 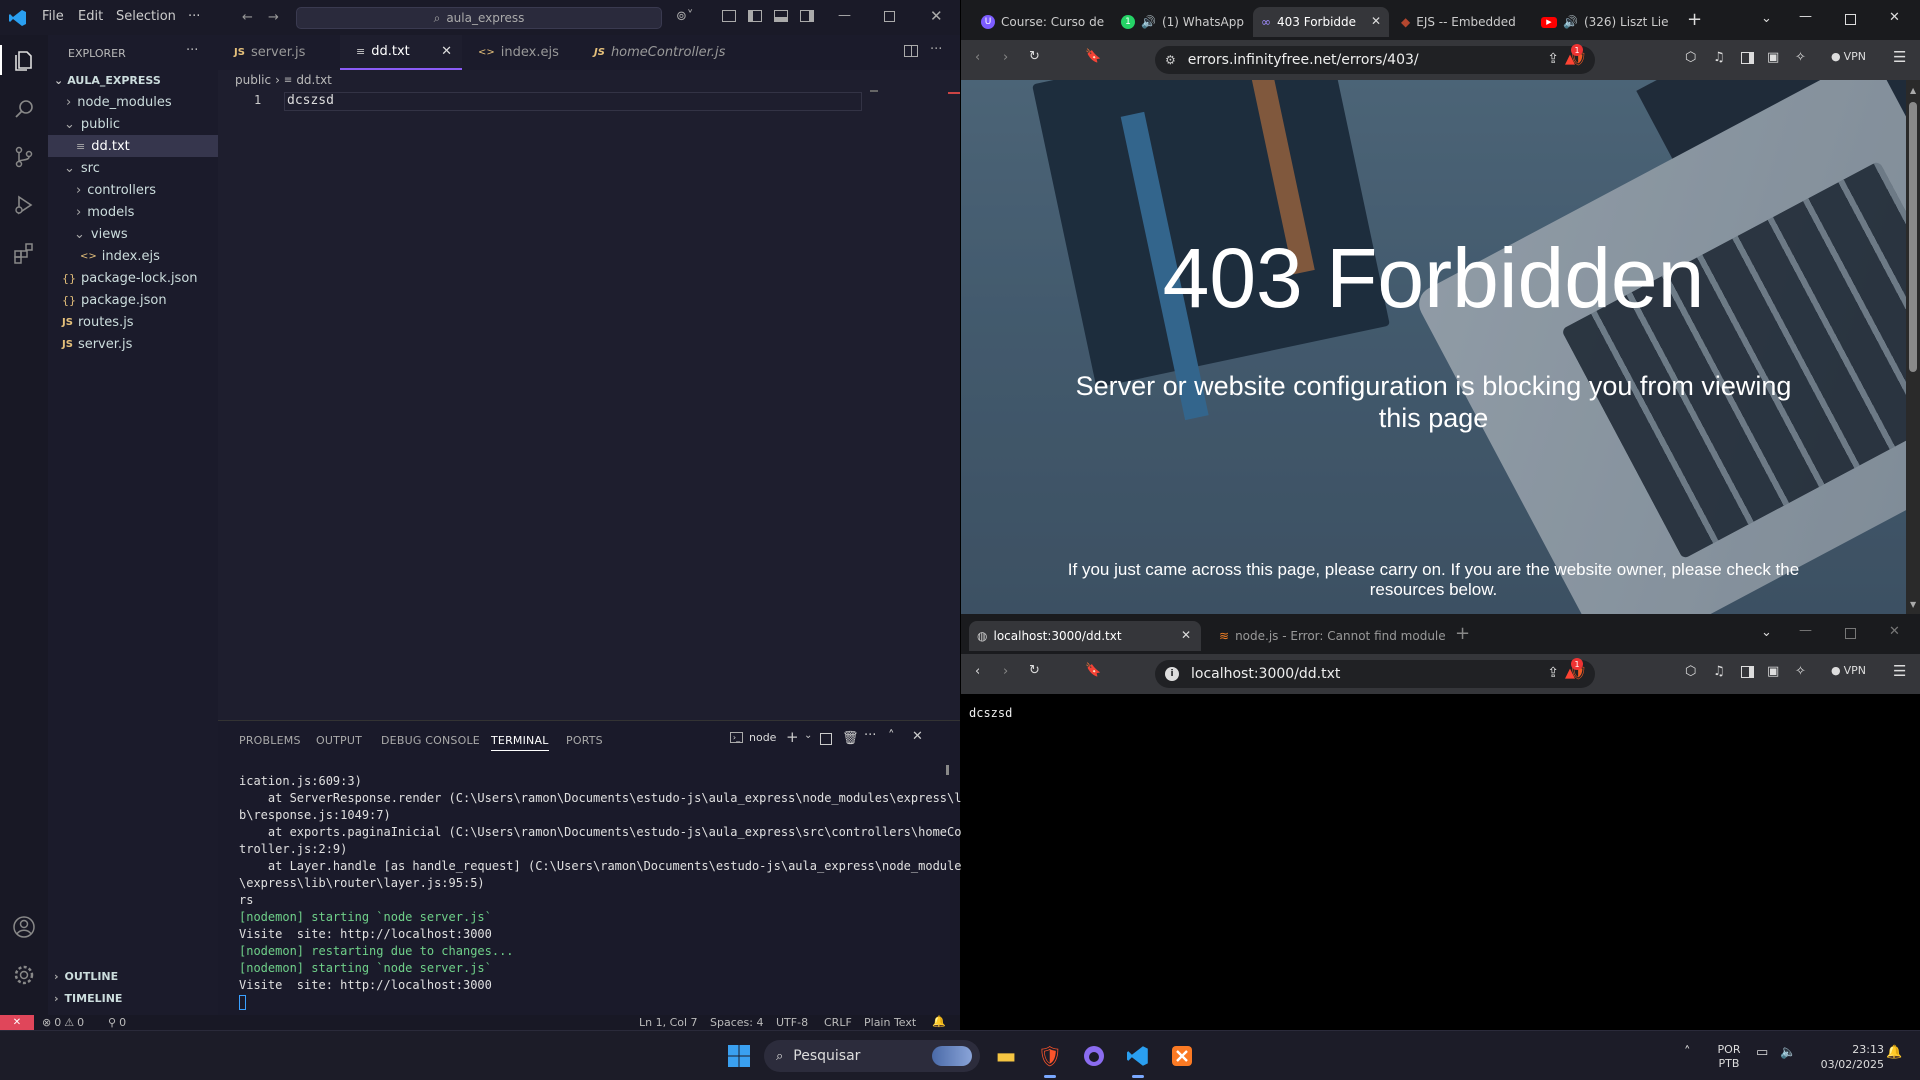 What do you see at coordinates (90, 16) in the screenshot?
I see `menu-edit: Edit` at bounding box center [90, 16].